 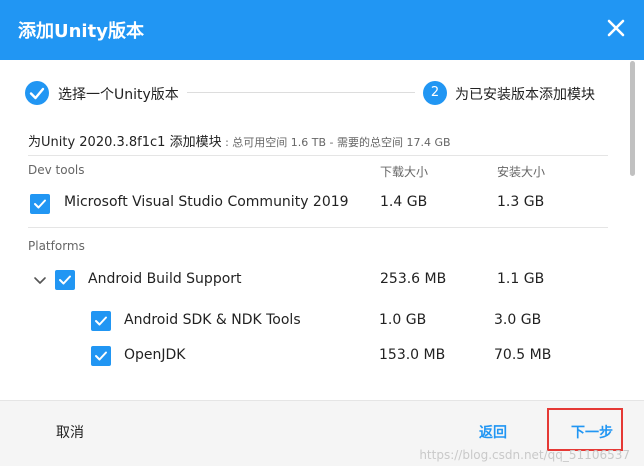 I want to click on download-size: 153.0 MB, so click(x=412, y=355).